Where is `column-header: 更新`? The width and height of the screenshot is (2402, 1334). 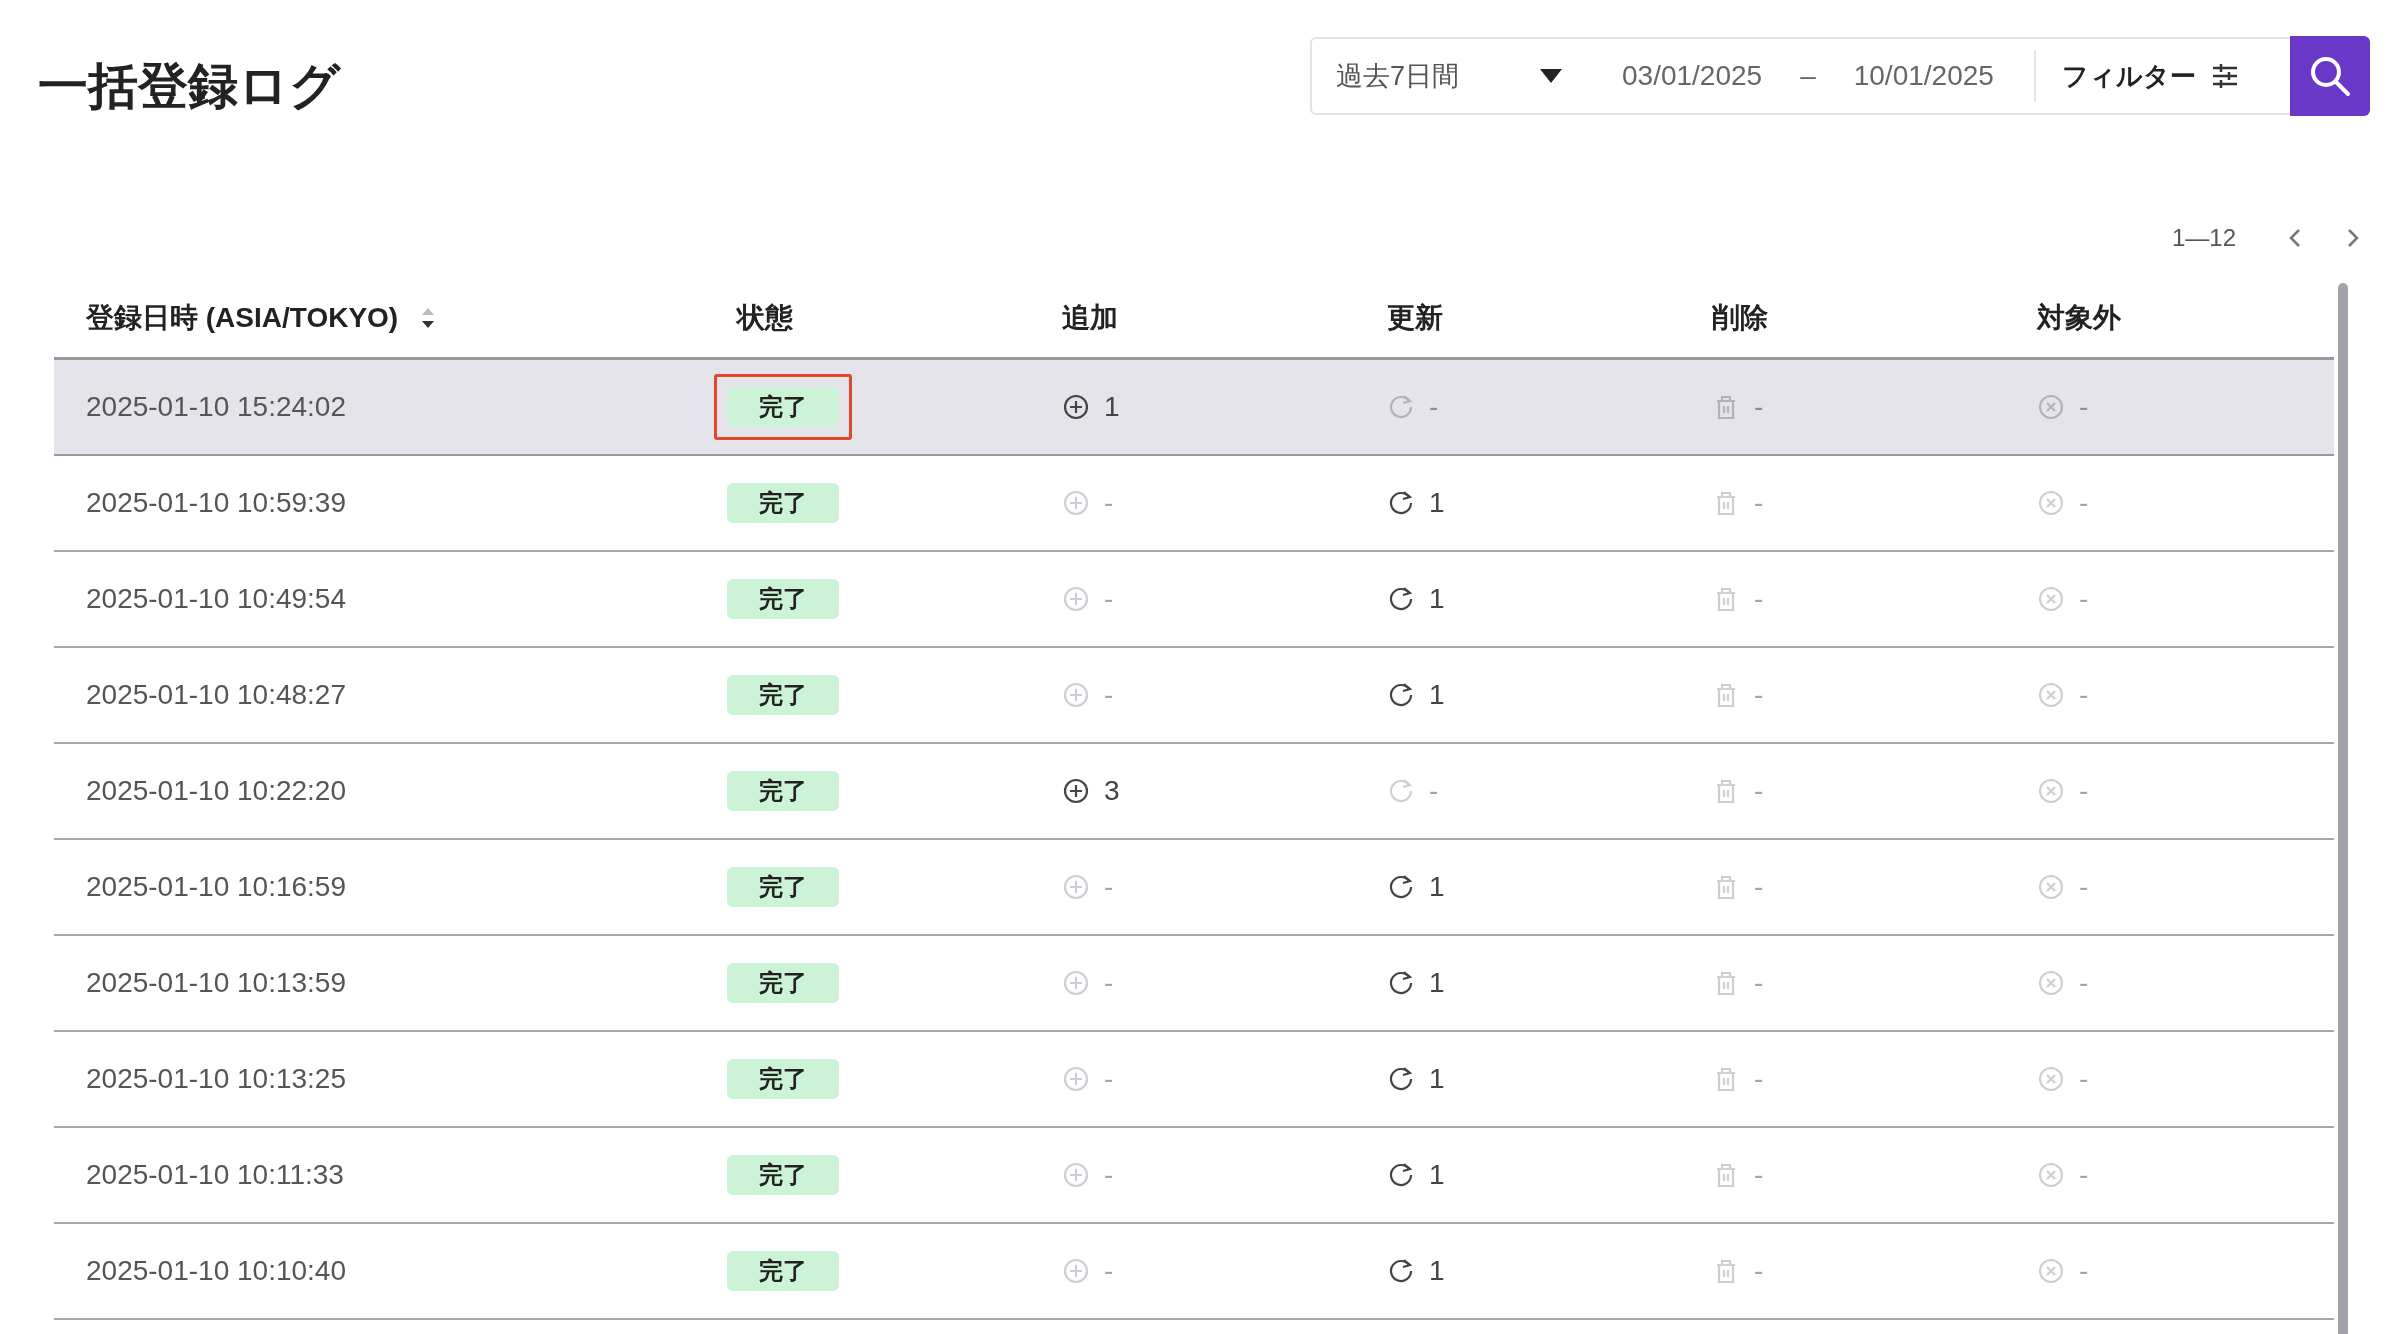 column-header: 更新 is located at coordinates (1415, 317).